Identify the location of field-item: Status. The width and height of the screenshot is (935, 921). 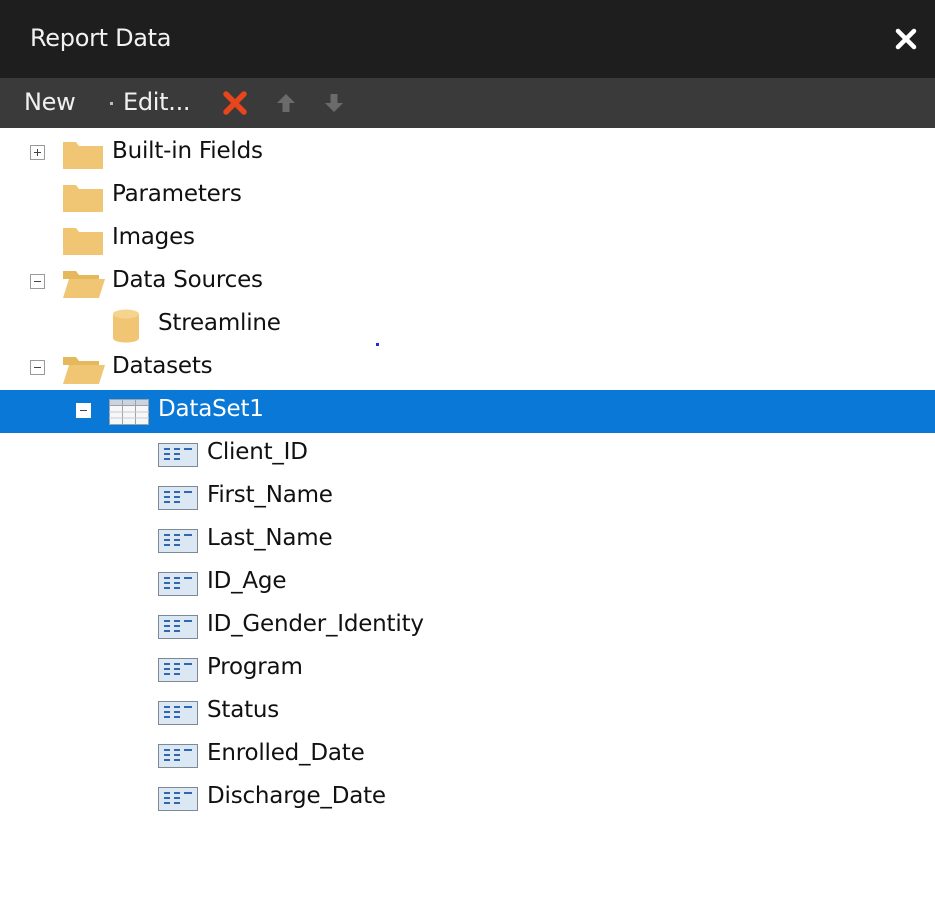
(467, 712).